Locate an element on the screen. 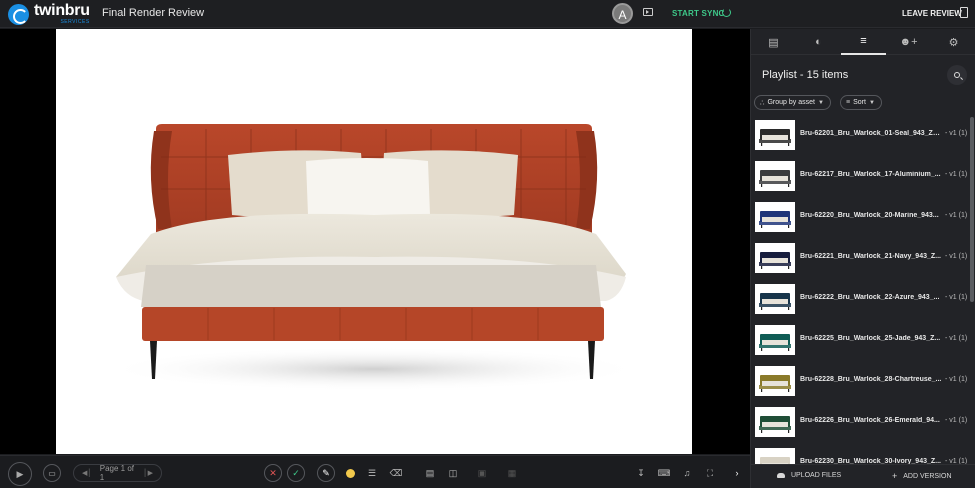 This screenshot has width=975, height=488. upload-files-button: UPLOAD FILES is located at coordinates (809, 475).